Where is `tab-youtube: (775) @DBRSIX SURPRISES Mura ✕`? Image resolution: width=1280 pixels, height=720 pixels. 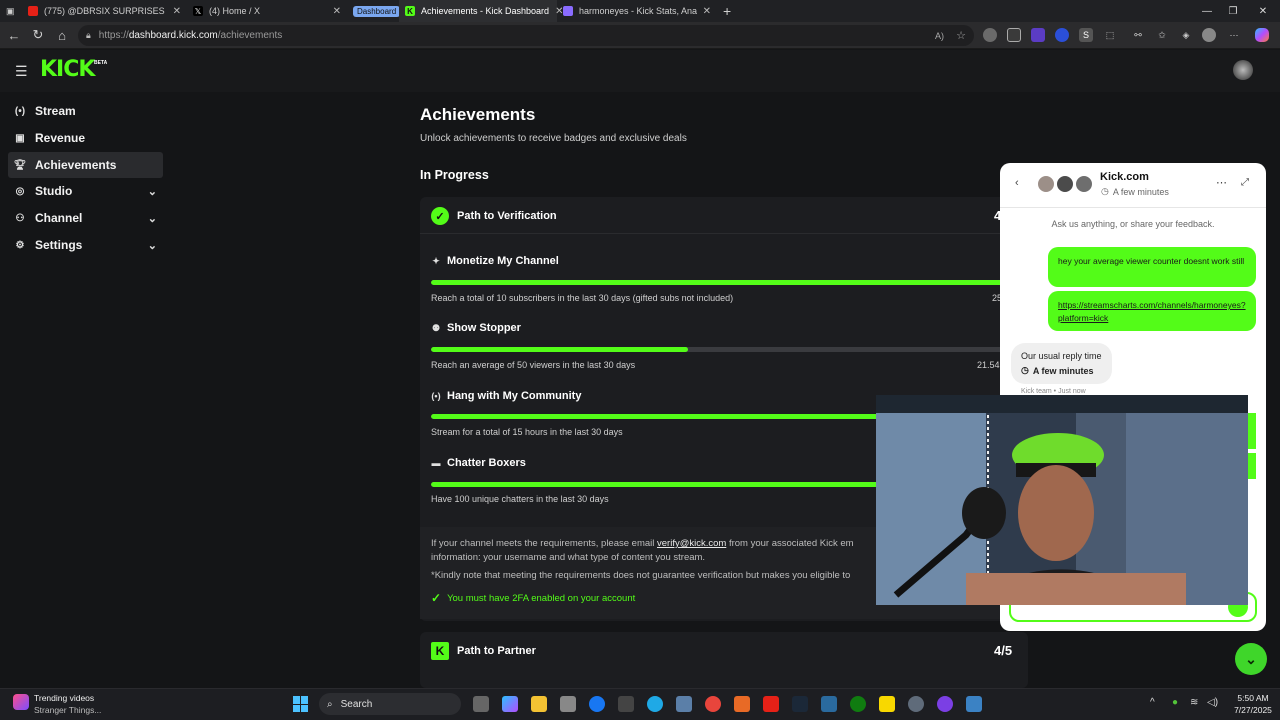 tab-youtube: (775) @DBRSIX SURPRISES Mura ✕ is located at coordinates (104, 11).